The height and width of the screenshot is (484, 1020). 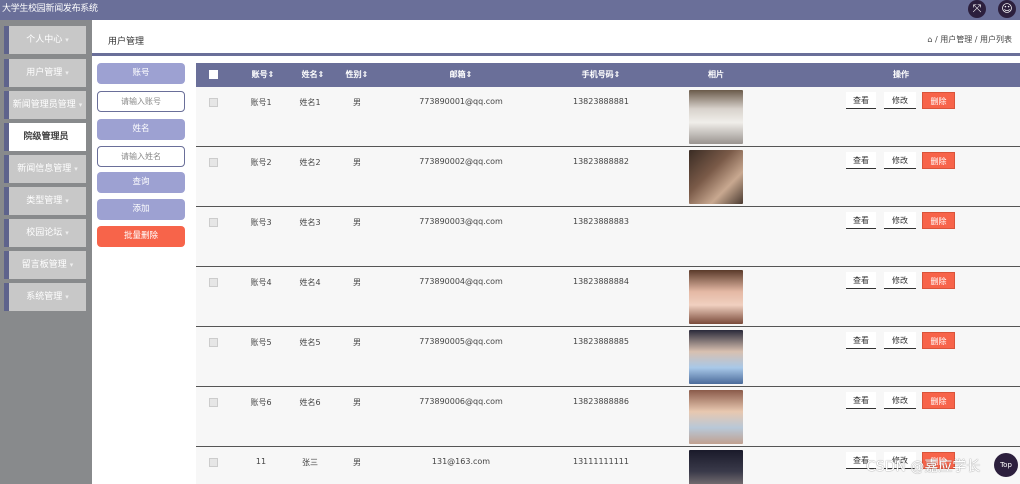 What do you see at coordinates (213, 74) in the screenshot?
I see `select-all-checkbox` at bounding box center [213, 74].